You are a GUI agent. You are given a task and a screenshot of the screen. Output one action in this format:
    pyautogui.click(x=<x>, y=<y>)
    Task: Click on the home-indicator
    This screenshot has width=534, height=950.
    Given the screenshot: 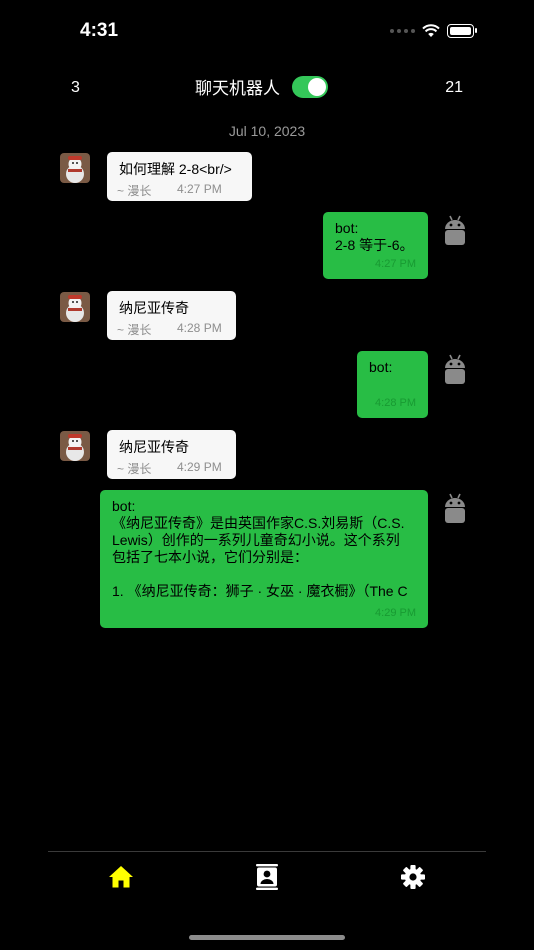 What is the action you would take?
    pyautogui.click(x=267, y=937)
    